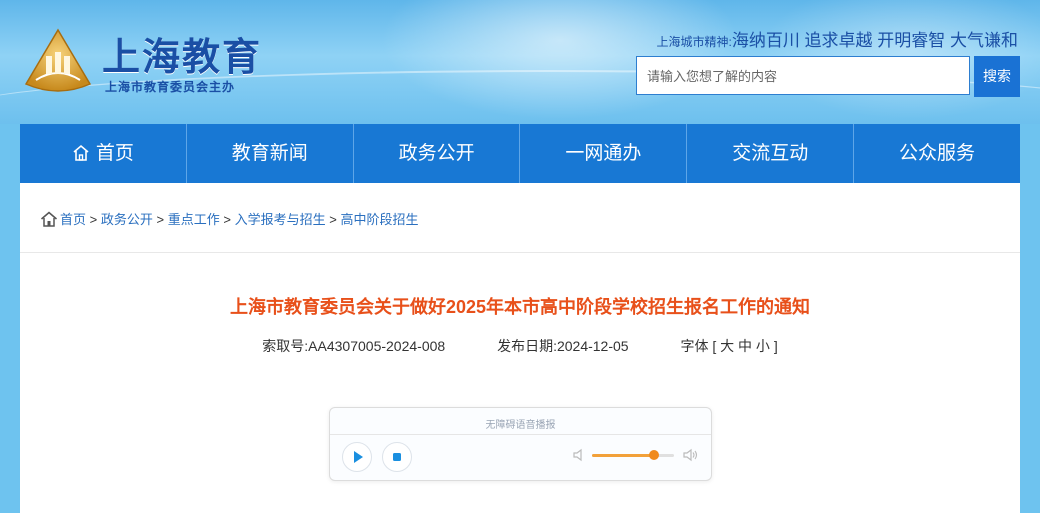 The image size is (1040, 513). I want to click on nav-item-interaction: 交流互动, so click(771, 153).